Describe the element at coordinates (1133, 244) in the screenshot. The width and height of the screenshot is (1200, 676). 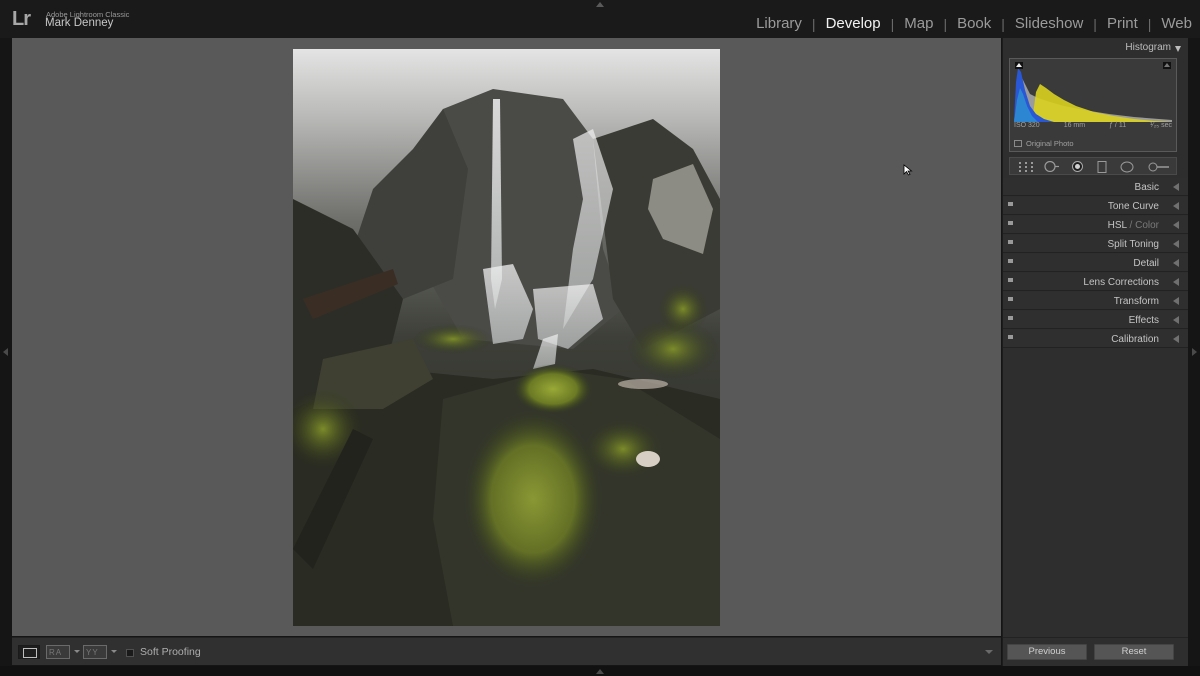
I see `panel-split-toning-label: Split Toning` at that location.